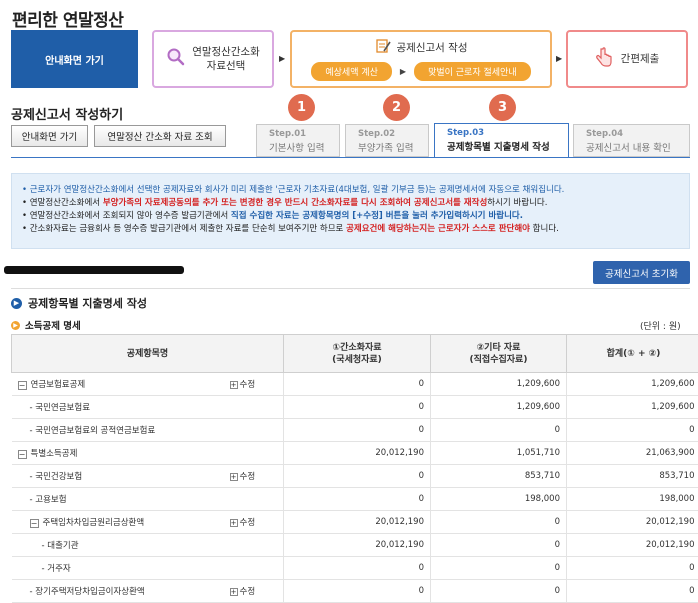 This screenshot has width=698, height=603. I want to click on income-deduction-title: ▶ 소득공제 명세, so click(46, 325).